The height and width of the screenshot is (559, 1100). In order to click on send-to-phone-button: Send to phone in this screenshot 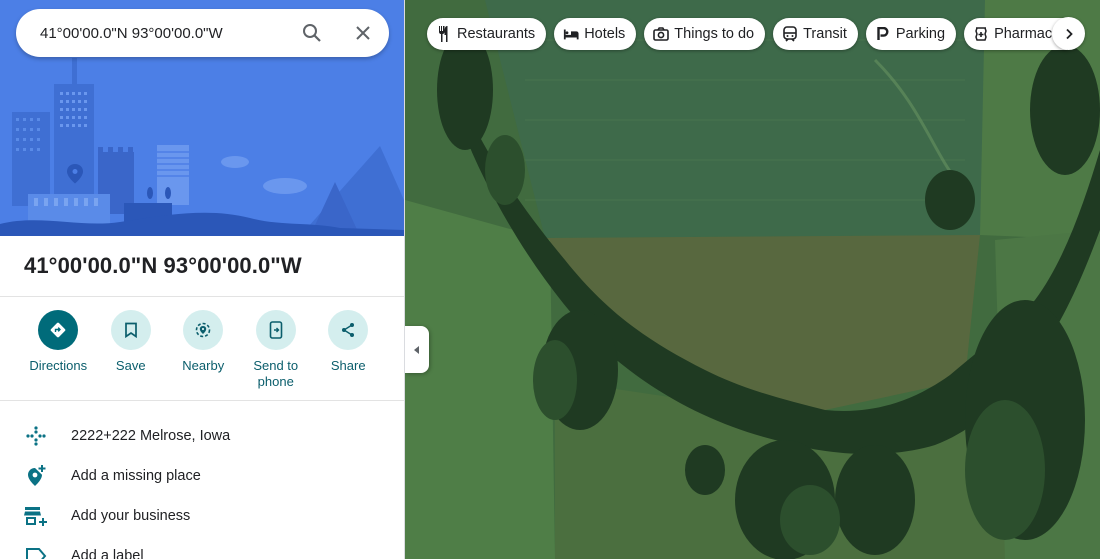, I will do `click(276, 350)`.